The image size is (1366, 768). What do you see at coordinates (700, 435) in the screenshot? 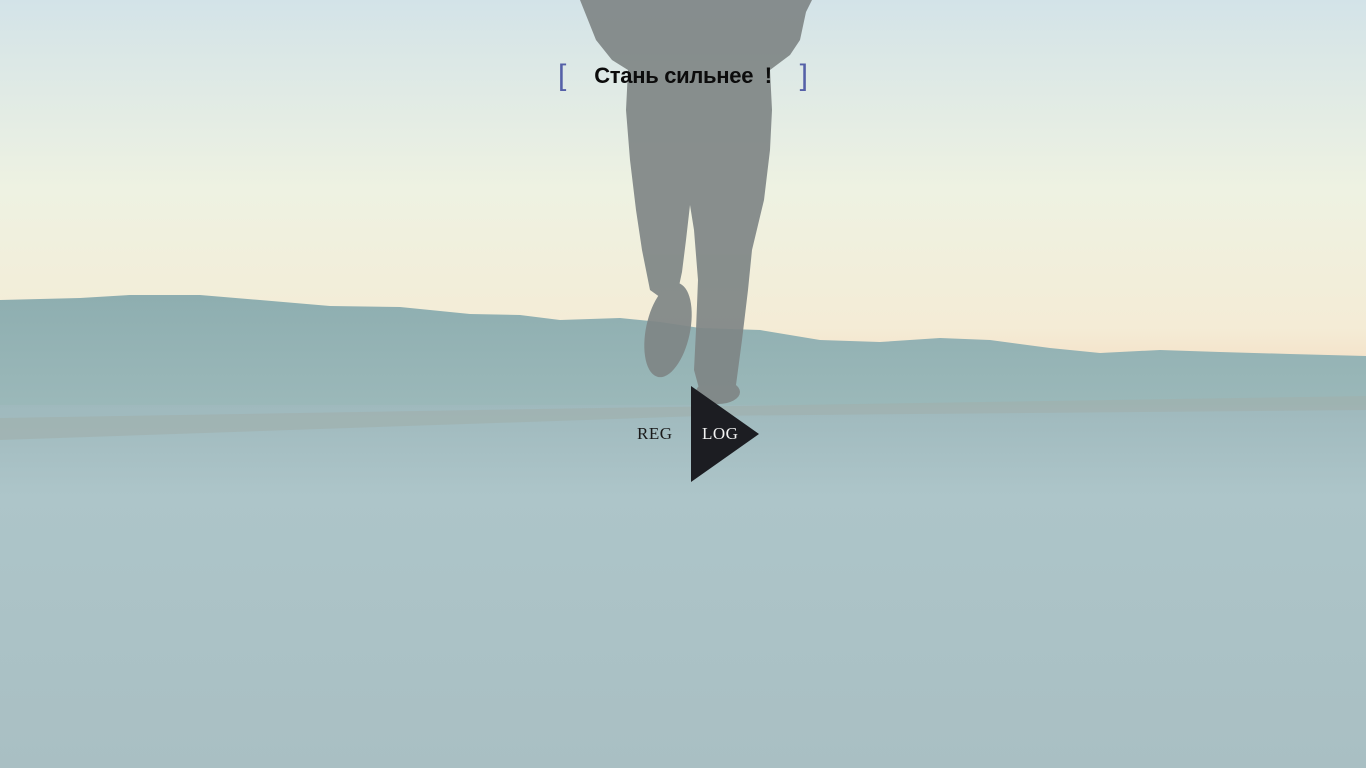
I see `auth-switch: REG LOG` at bounding box center [700, 435].